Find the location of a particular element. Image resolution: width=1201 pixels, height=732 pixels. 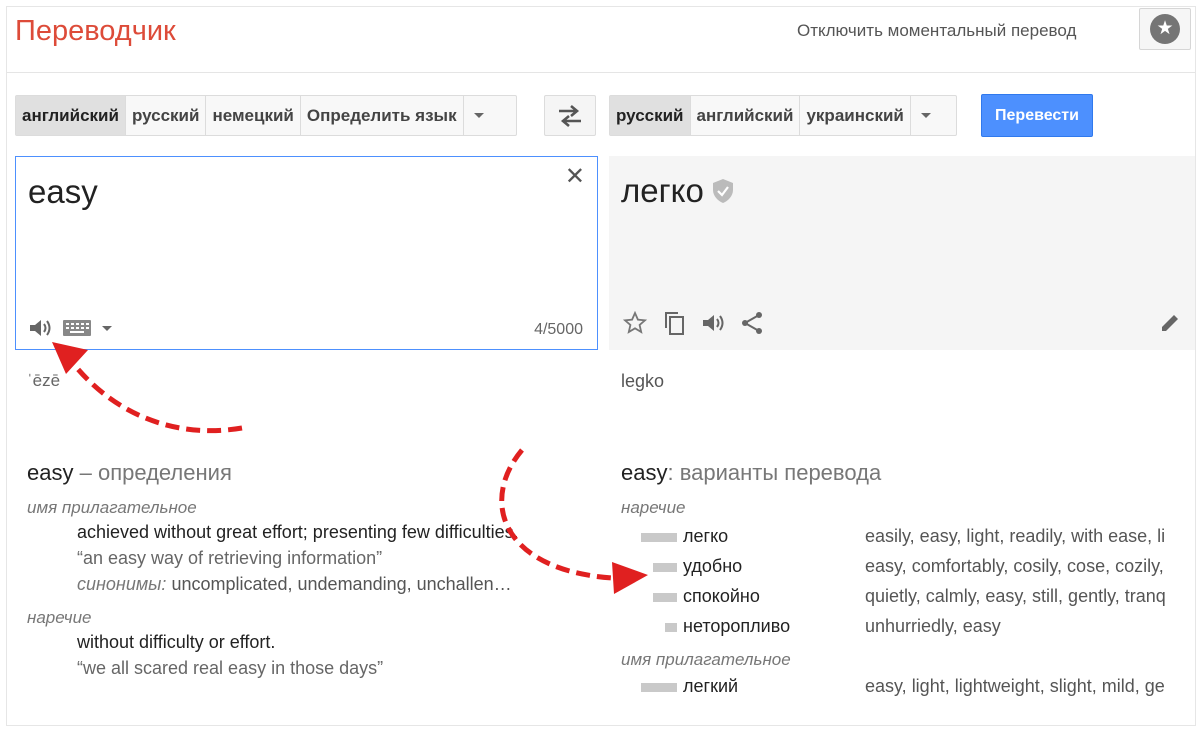

variant-word: неторопливо is located at coordinates (736, 626).